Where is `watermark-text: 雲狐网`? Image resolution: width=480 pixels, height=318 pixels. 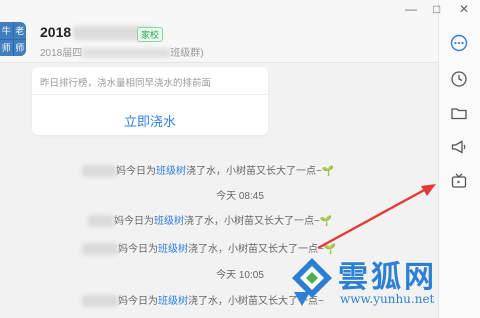
watermark-text: 雲狐网 is located at coordinates (387, 277).